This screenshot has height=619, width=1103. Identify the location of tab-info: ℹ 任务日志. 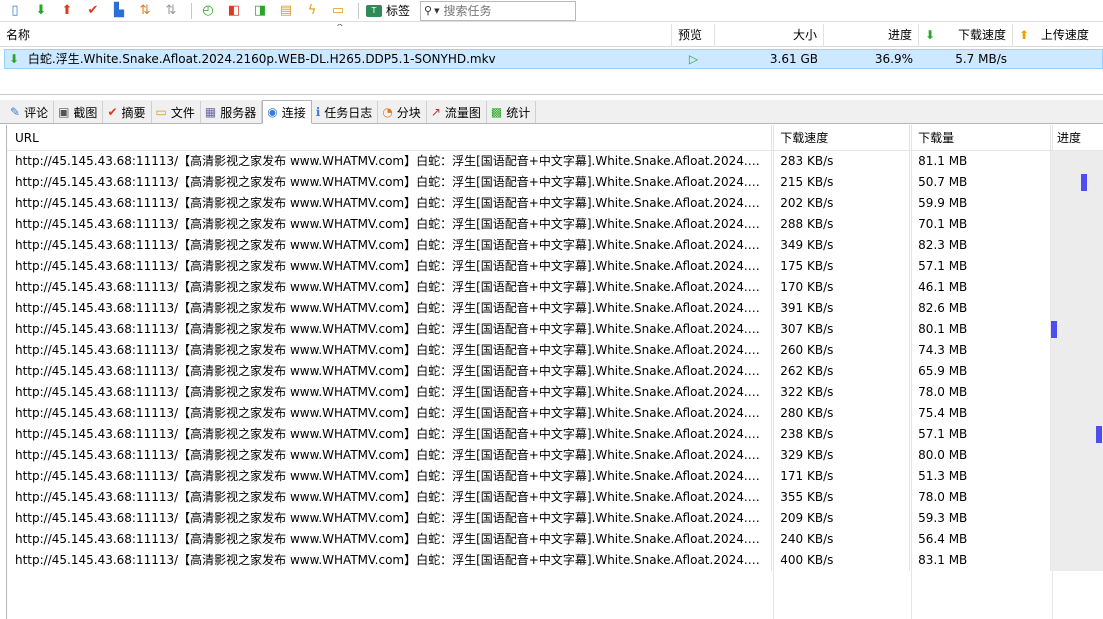
(345, 112).